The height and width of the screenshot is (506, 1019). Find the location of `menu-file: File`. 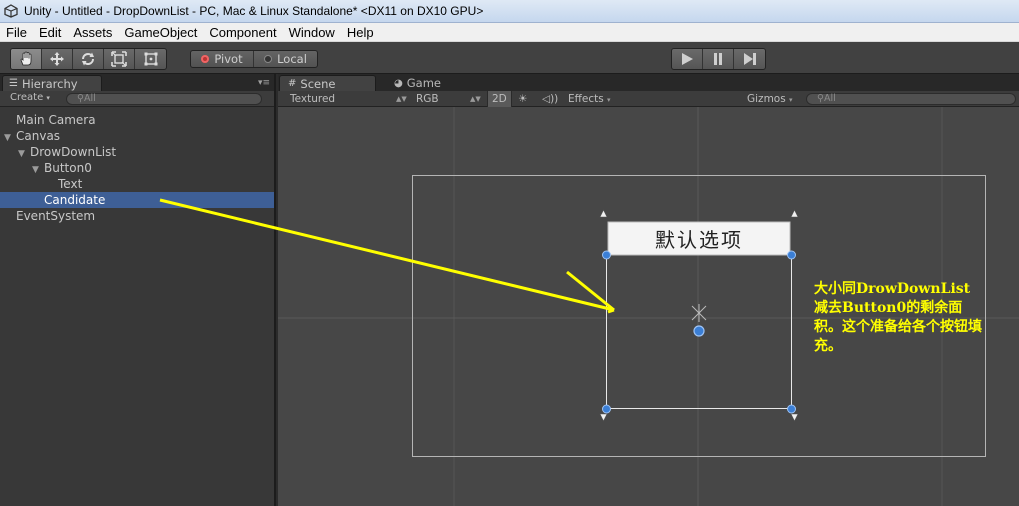

menu-file: File is located at coordinates (16, 32).